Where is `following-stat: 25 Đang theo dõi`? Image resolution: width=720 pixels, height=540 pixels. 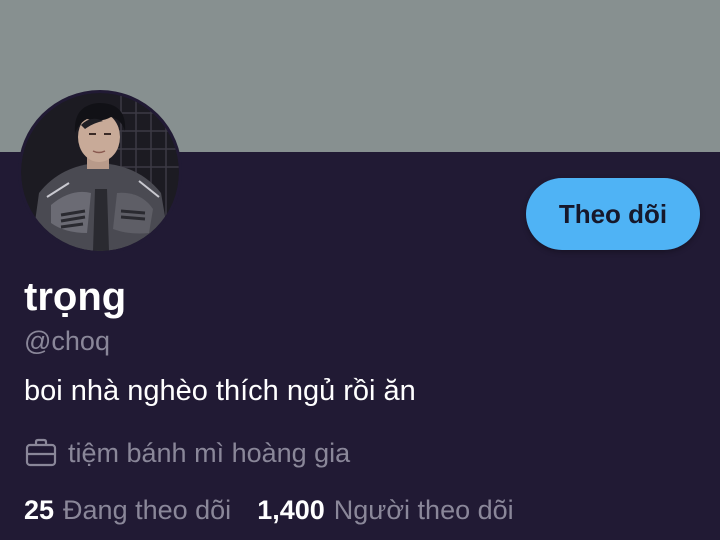
following-stat: 25 Đang theo dõi is located at coordinates (127, 510).